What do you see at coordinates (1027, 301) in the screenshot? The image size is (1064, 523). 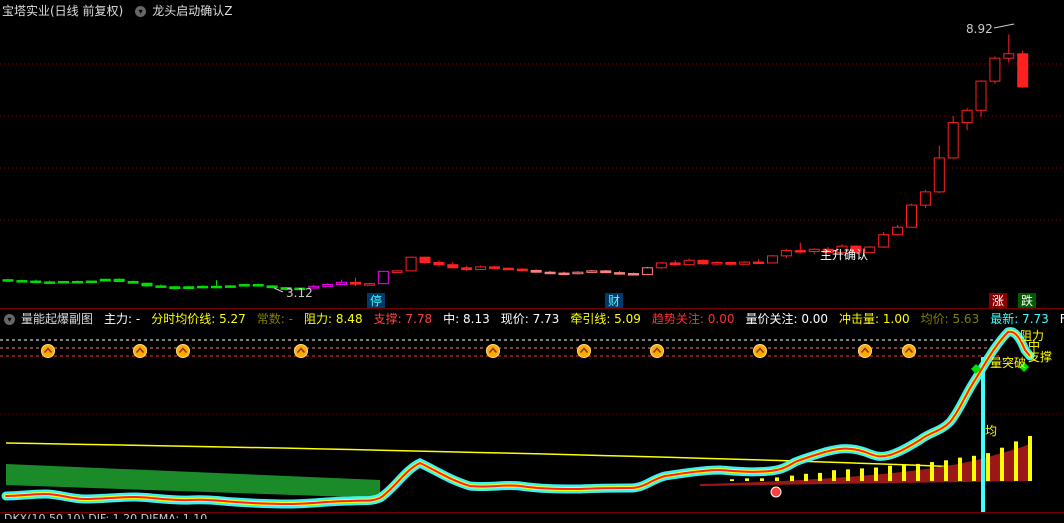 I see `down-tag: 跌` at bounding box center [1027, 301].